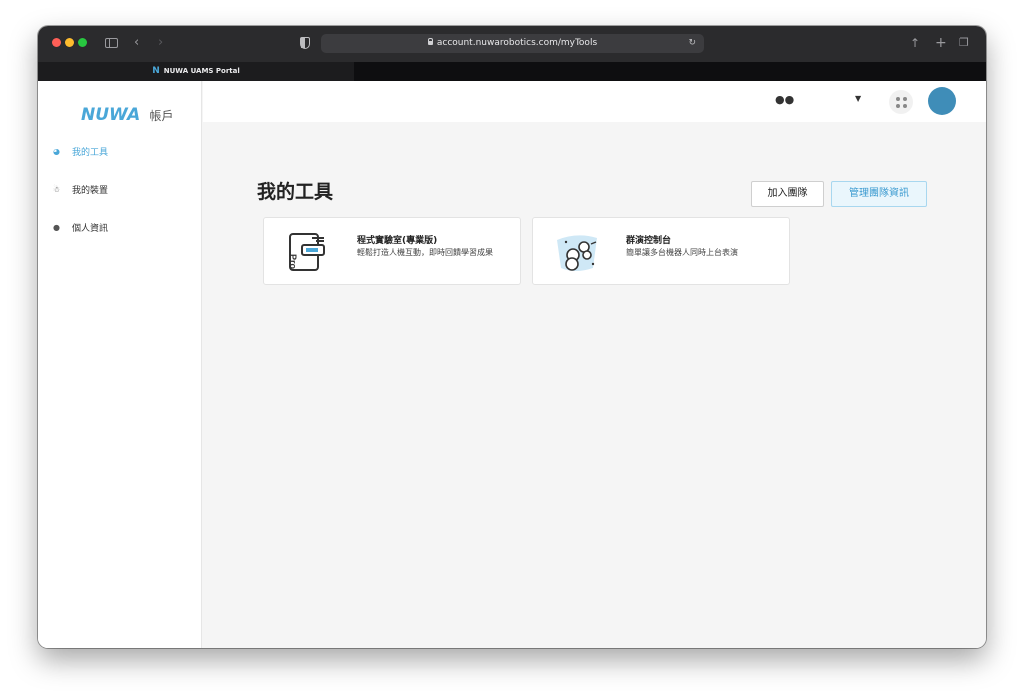 The height and width of the screenshot is (698, 1024). I want to click on manage-team-button: 管理團隊資訊, so click(879, 194).